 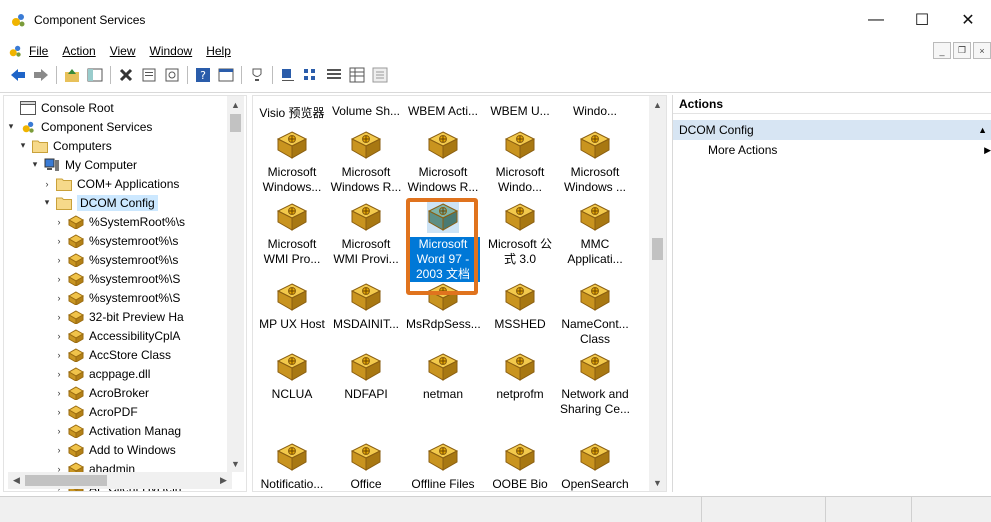 I want to click on delete-icon, so click(x=126, y=75).